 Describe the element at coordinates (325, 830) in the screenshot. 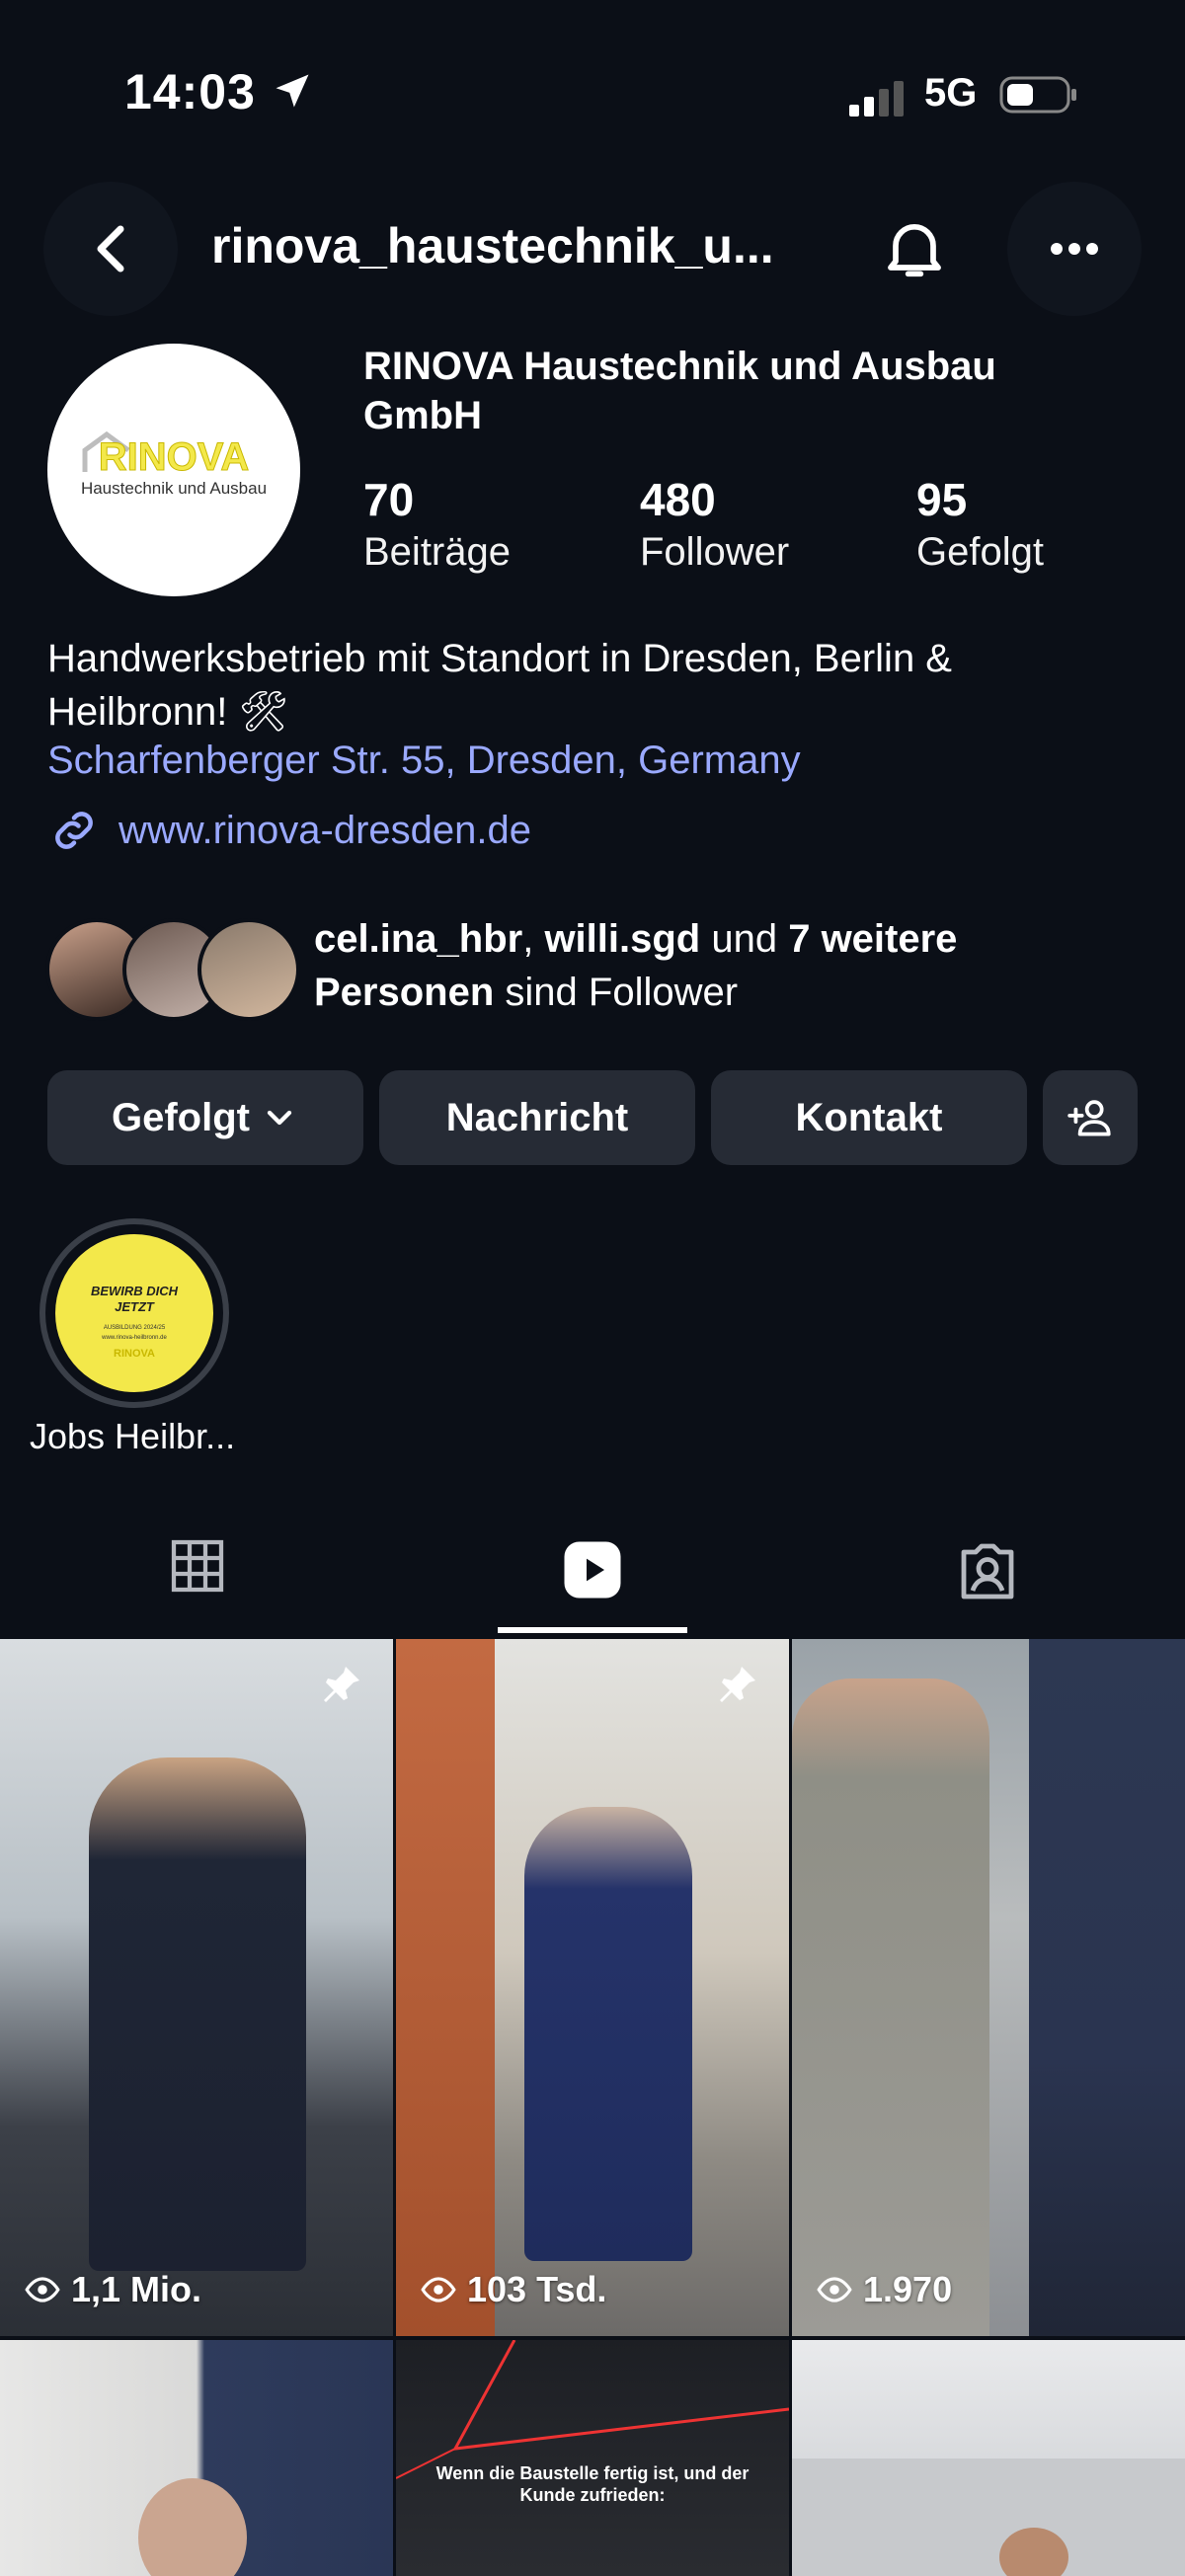

I see `website-text: www.rinova-dresden.de` at that location.